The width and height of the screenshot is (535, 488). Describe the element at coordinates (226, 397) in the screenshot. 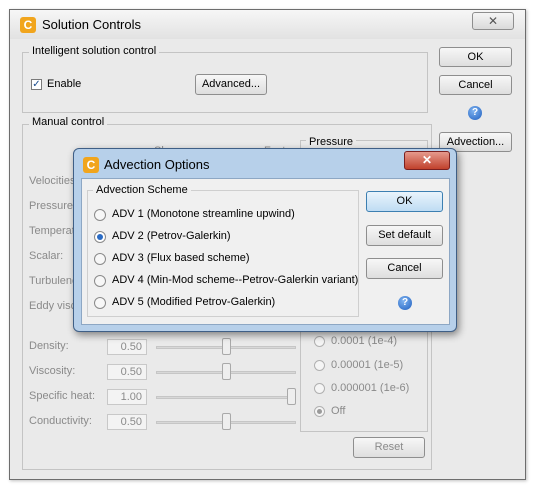

I see `specific-heat-slider-track` at that location.